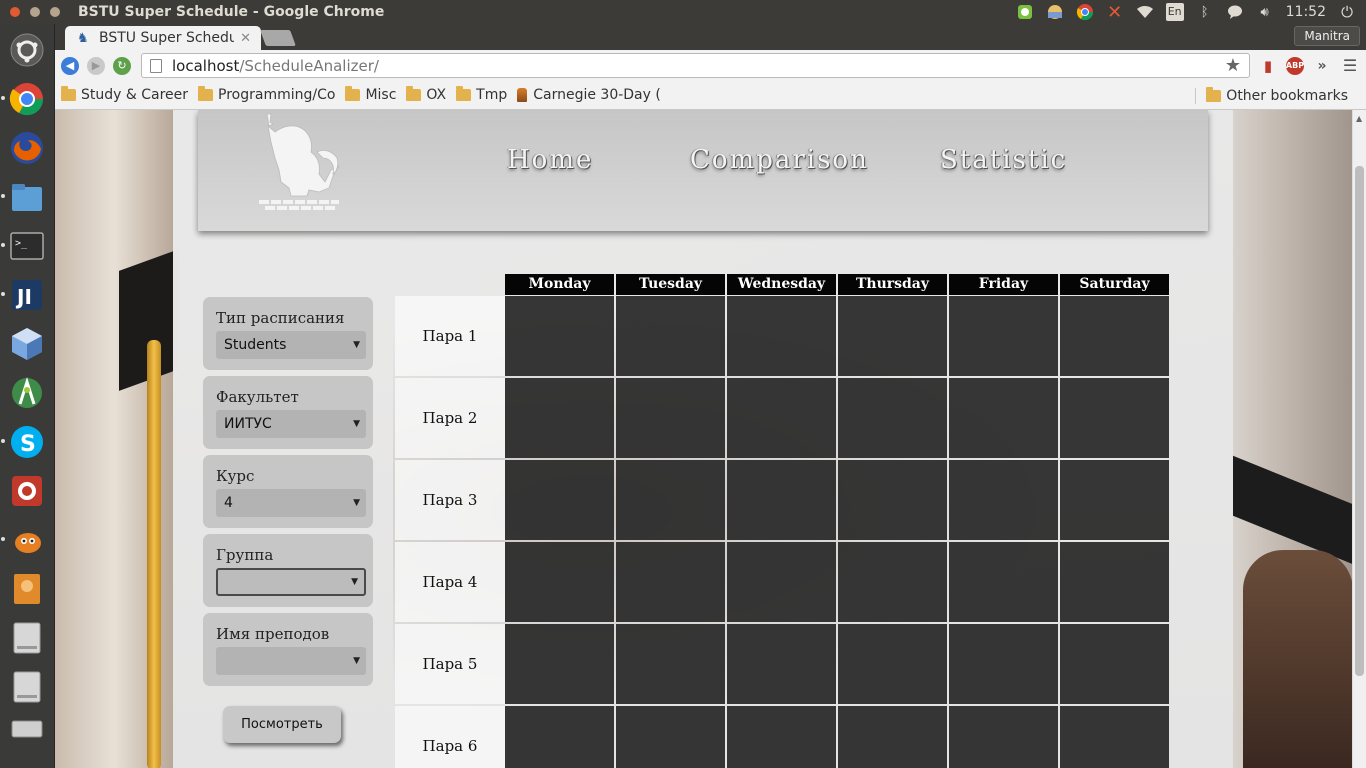 This screenshot has height=768, width=1366. I want to click on other-bookmarks: Other bookmarks, so click(1271, 95).